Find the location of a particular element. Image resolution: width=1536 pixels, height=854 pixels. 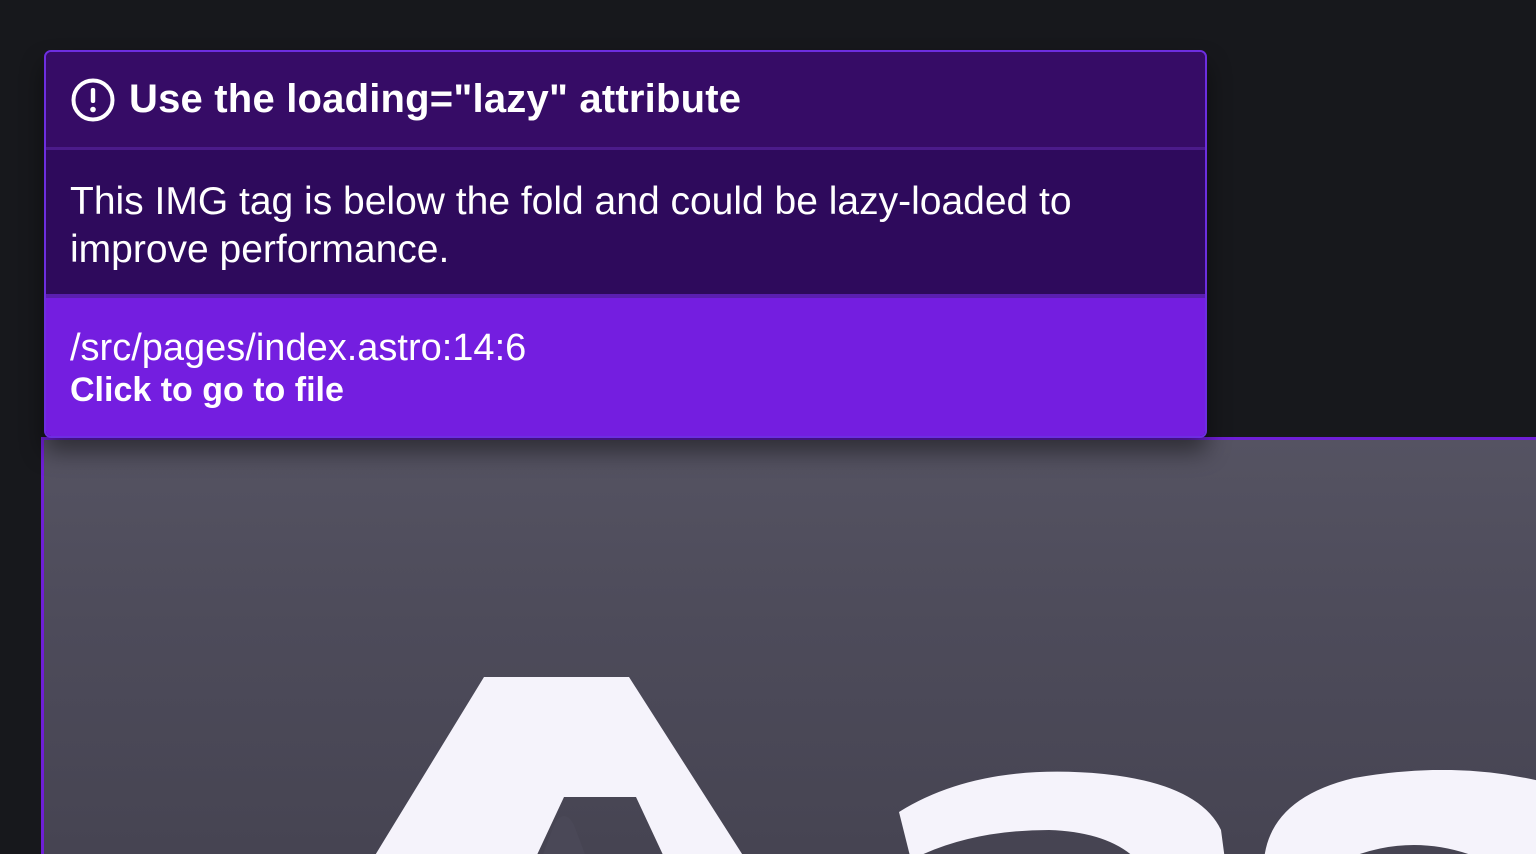

tooltip-title: Use the loading="lazy" attribute is located at coordinates (435, 99).